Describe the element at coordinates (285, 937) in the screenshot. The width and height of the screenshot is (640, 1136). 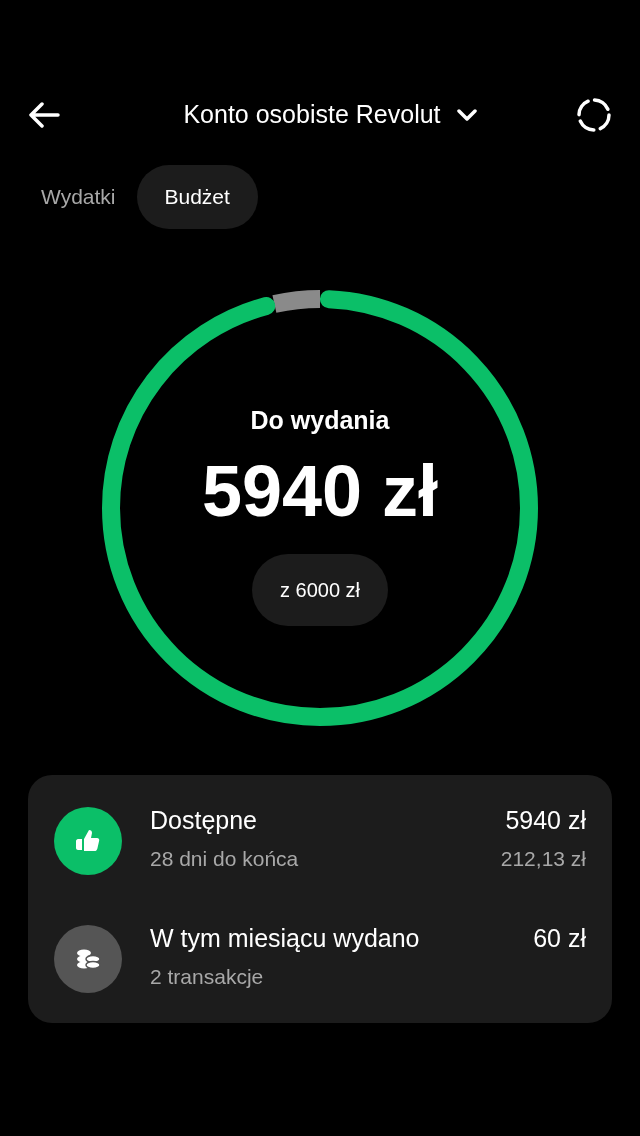
I see `row-title: W tym miesiącu wydano` at that location.